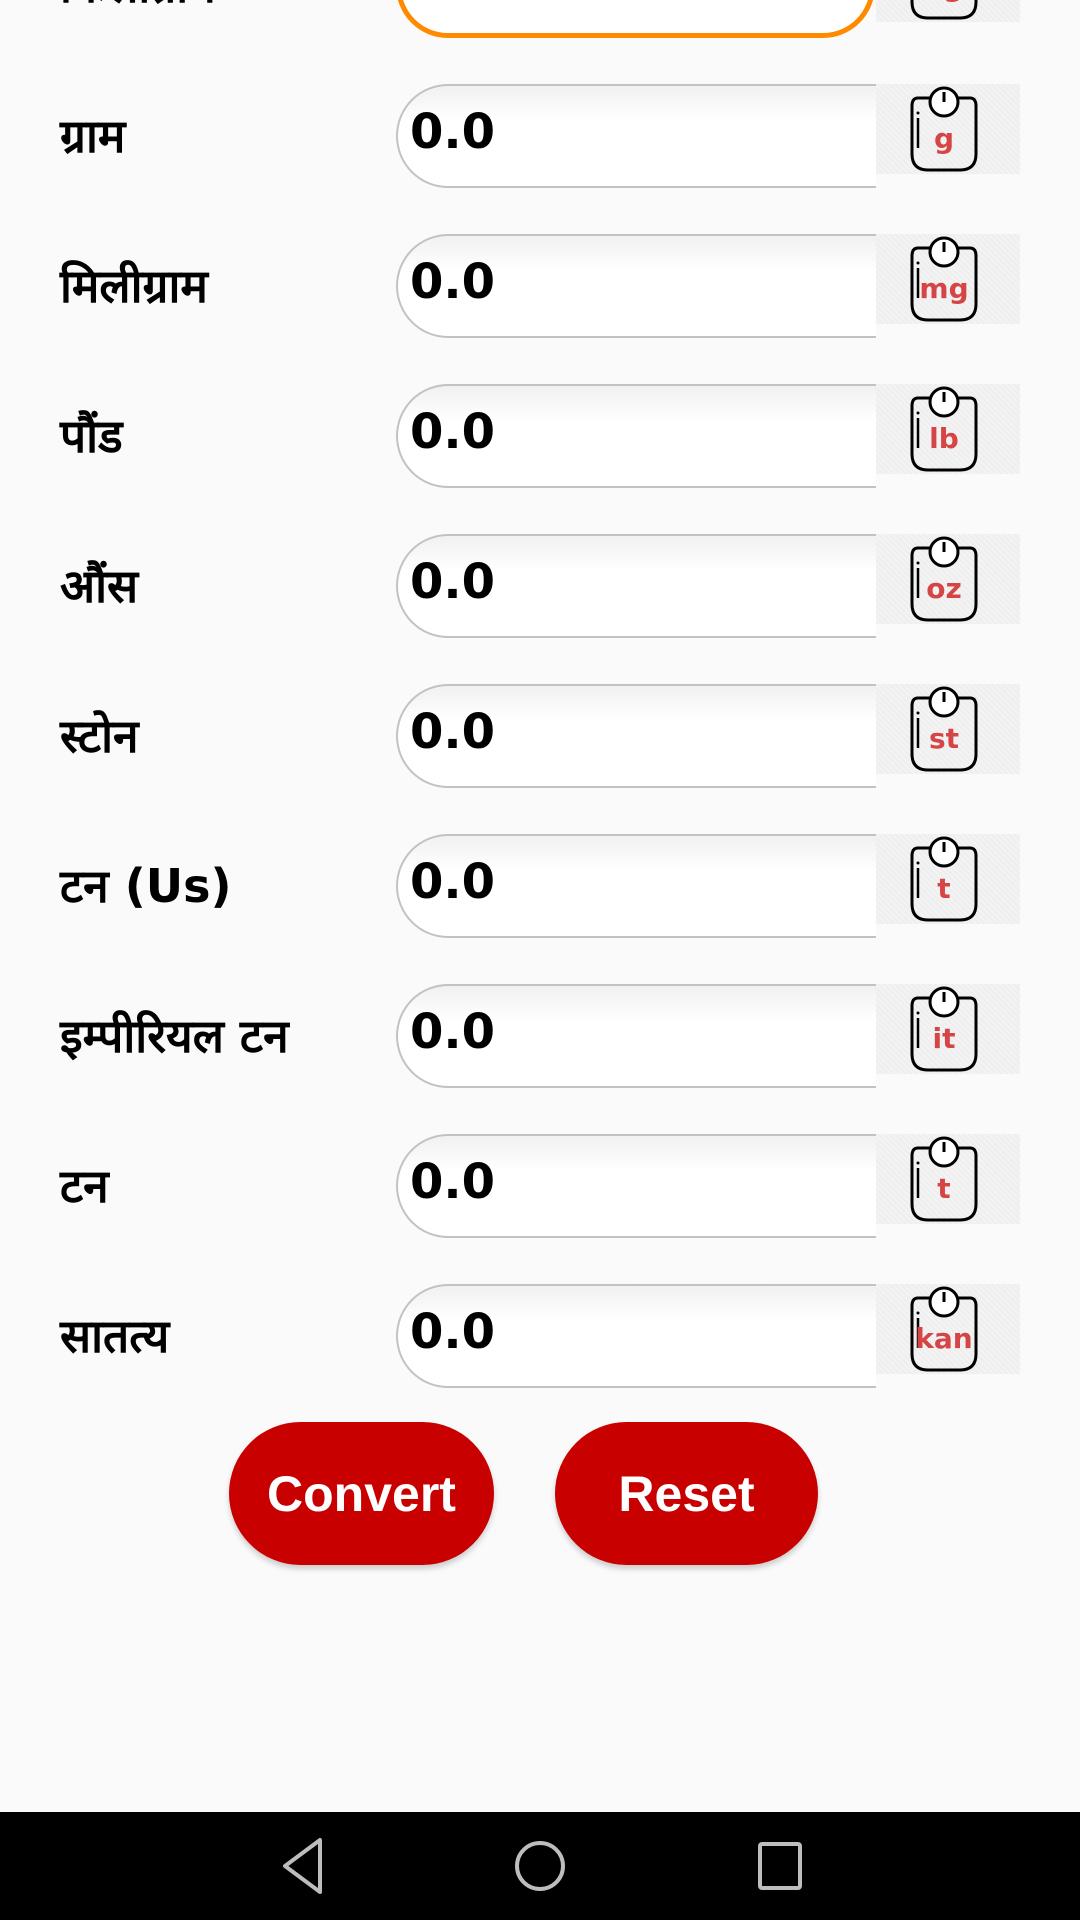 The image size is (1080, 1920). Describe the element at coordinates (944, 588) in the screenshot. I see `unit-symbol: oz` at that location.